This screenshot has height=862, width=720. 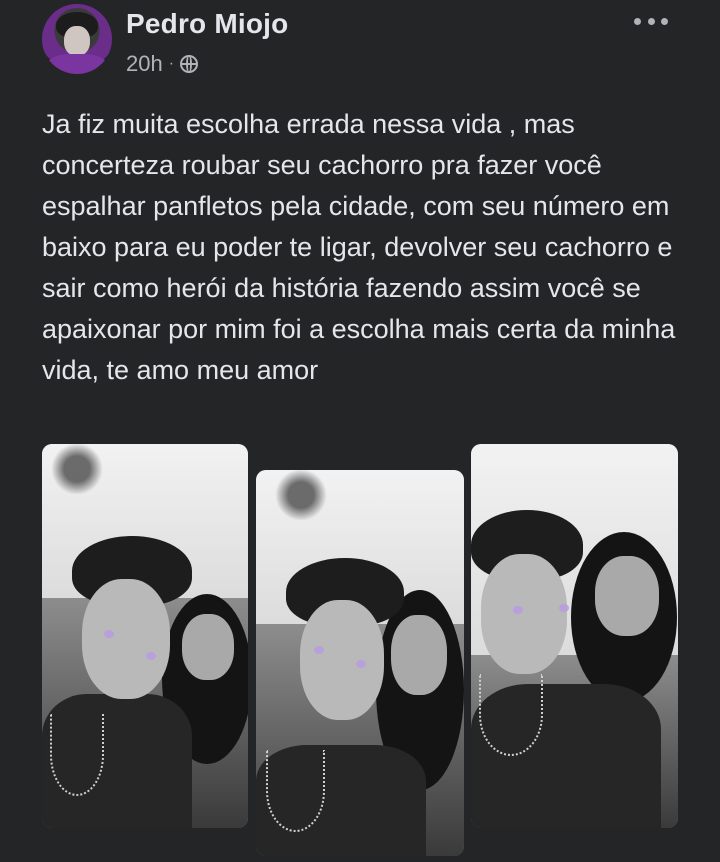 I want to click on avatar-shirt, so click(x=77, y=64).